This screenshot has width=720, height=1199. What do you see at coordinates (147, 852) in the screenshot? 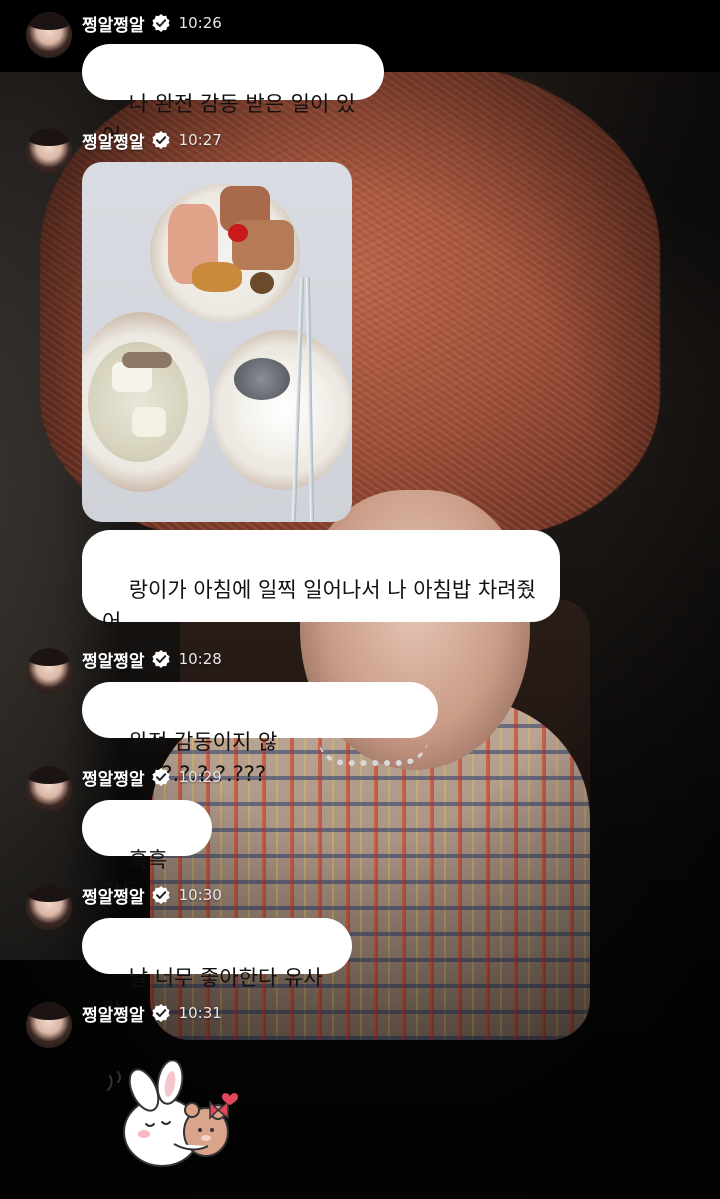
I see `message-bubble: 흑흑 감동` at bounding box center [147, 852].